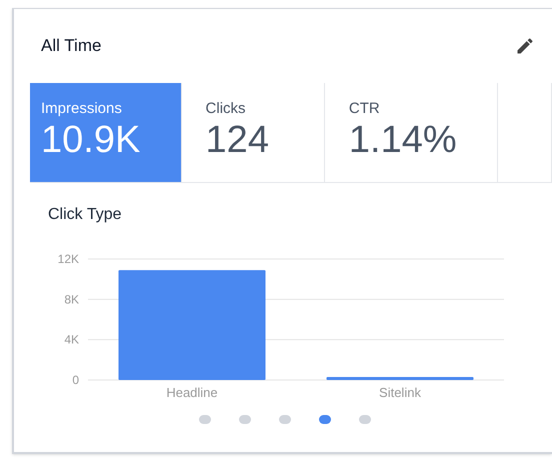 The image size is (552, 459). I want to click on card-title: All Time, so click(71, 46).